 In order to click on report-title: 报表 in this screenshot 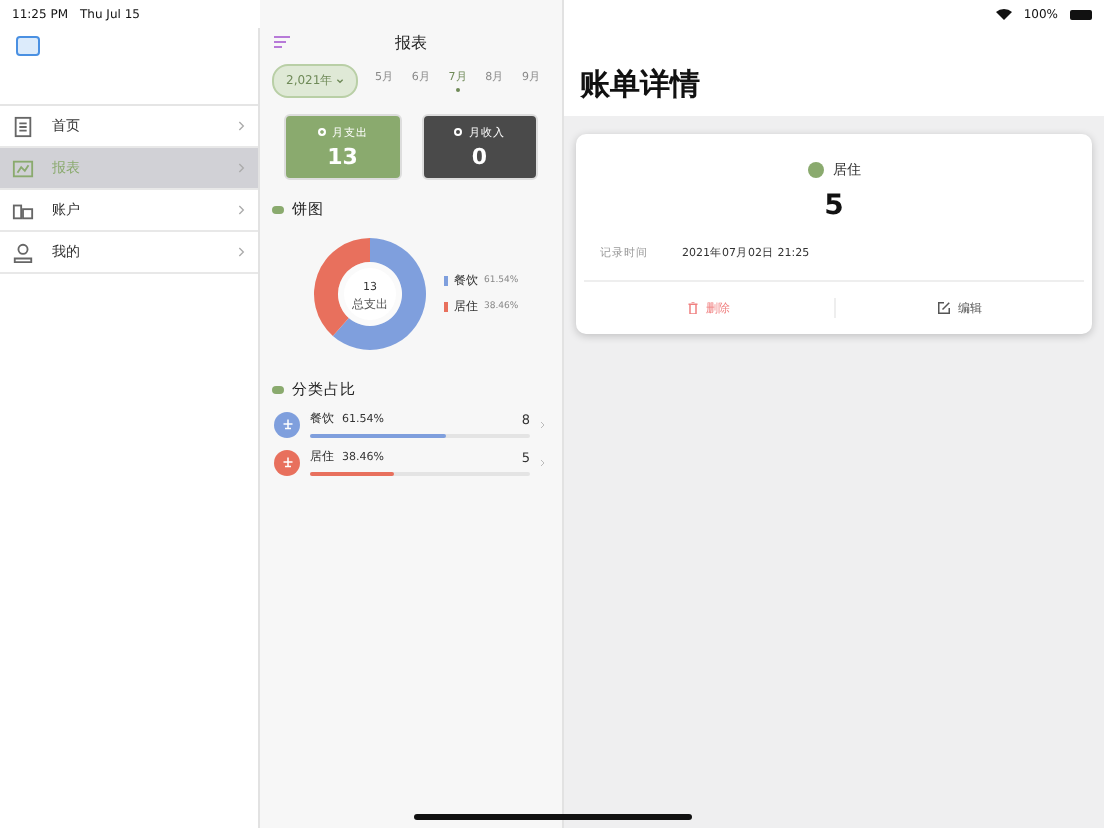, I will do `click(411, 42)`.